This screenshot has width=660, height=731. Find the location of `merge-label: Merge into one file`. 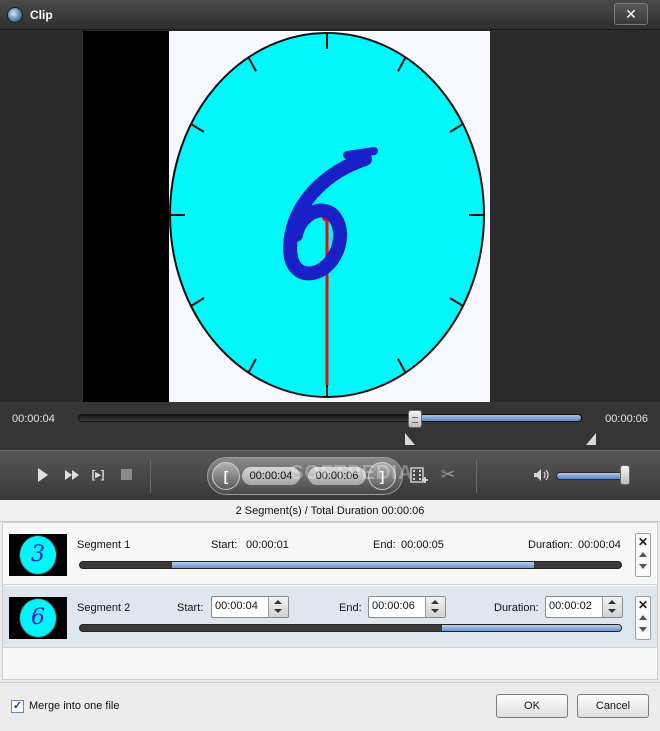

merge-label: Merge into one file is located at coordinates (74, 706).